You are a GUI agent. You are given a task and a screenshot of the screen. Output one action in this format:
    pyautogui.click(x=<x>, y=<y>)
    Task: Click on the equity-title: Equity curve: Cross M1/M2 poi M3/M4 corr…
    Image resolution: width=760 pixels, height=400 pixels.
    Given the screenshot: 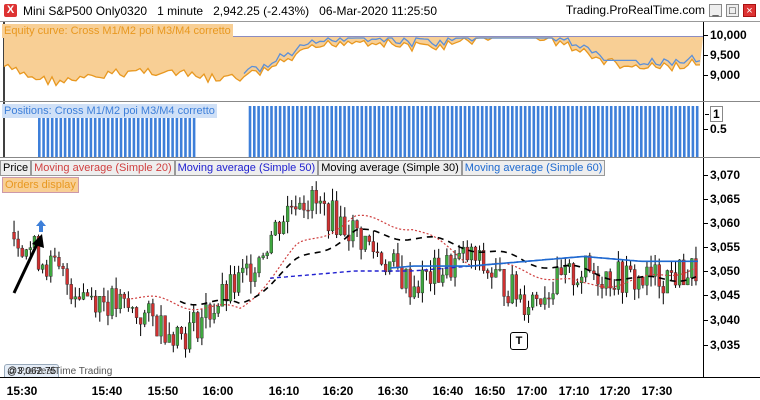 What is the action you would take?
    pyautogui.click(x=117, y=31)
    